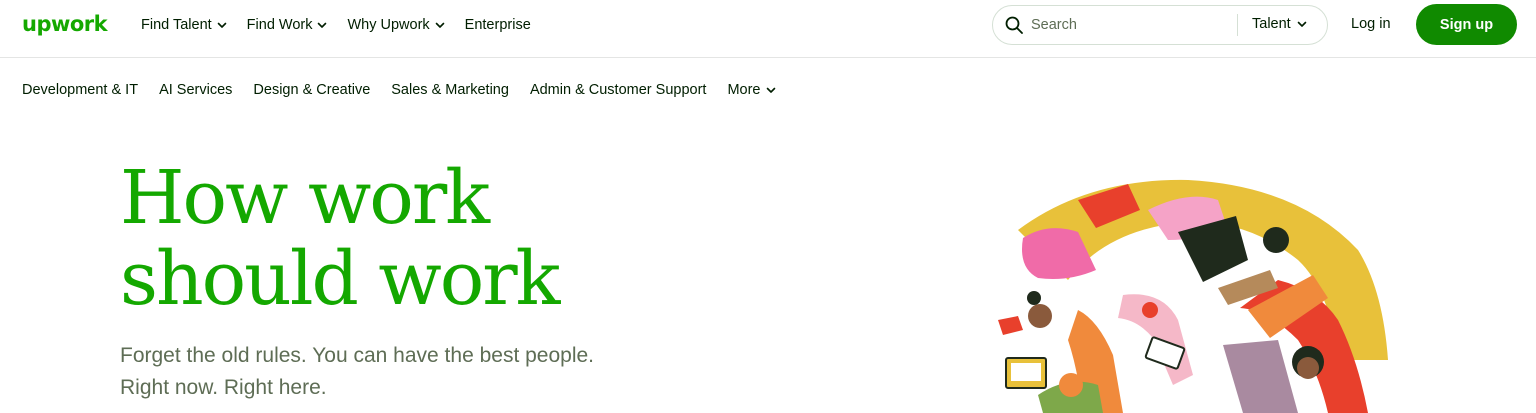  I want to click on search-bar: Talent, so click(1160, 25).